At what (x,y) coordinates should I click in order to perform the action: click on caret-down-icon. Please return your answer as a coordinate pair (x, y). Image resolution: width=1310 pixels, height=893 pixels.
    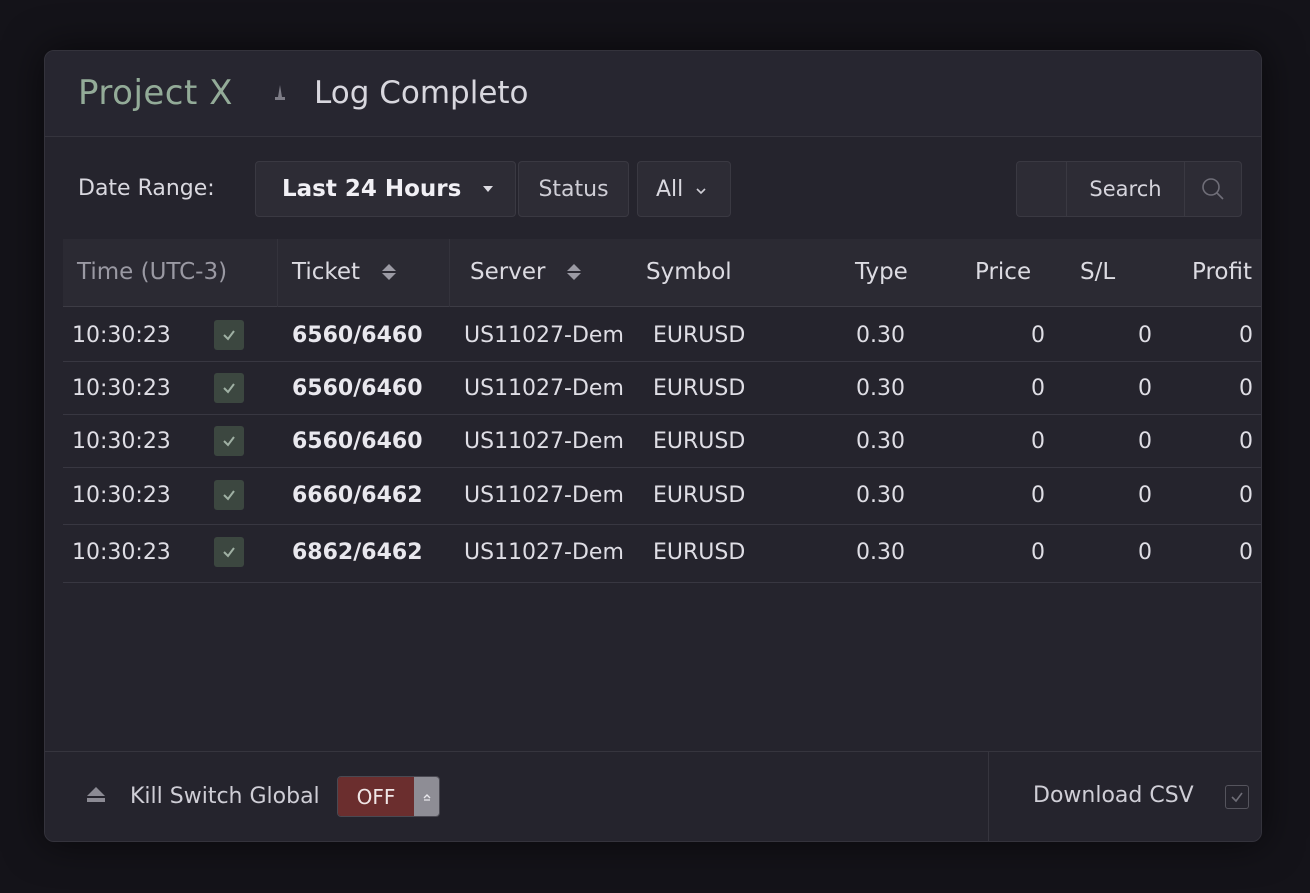
    Looking at the image, I should click on (488, 189).